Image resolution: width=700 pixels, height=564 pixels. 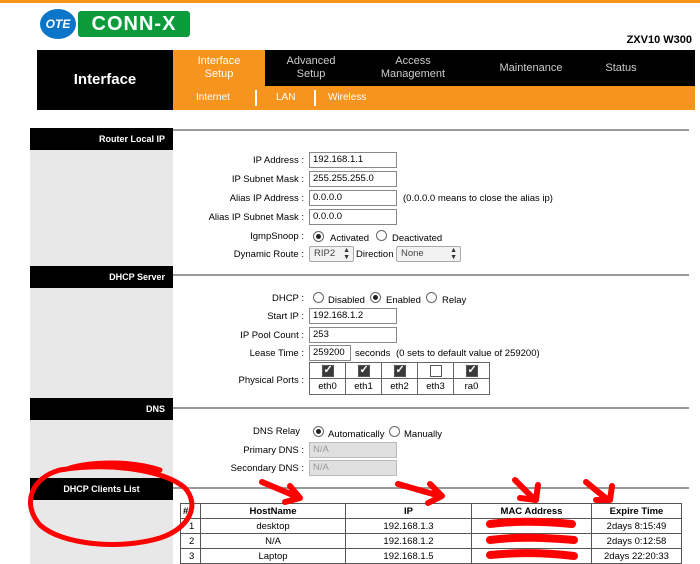 I want to click on alias-ip-note: (0.0.0.0 means to close the alias ip), so click(x=478, y=198).